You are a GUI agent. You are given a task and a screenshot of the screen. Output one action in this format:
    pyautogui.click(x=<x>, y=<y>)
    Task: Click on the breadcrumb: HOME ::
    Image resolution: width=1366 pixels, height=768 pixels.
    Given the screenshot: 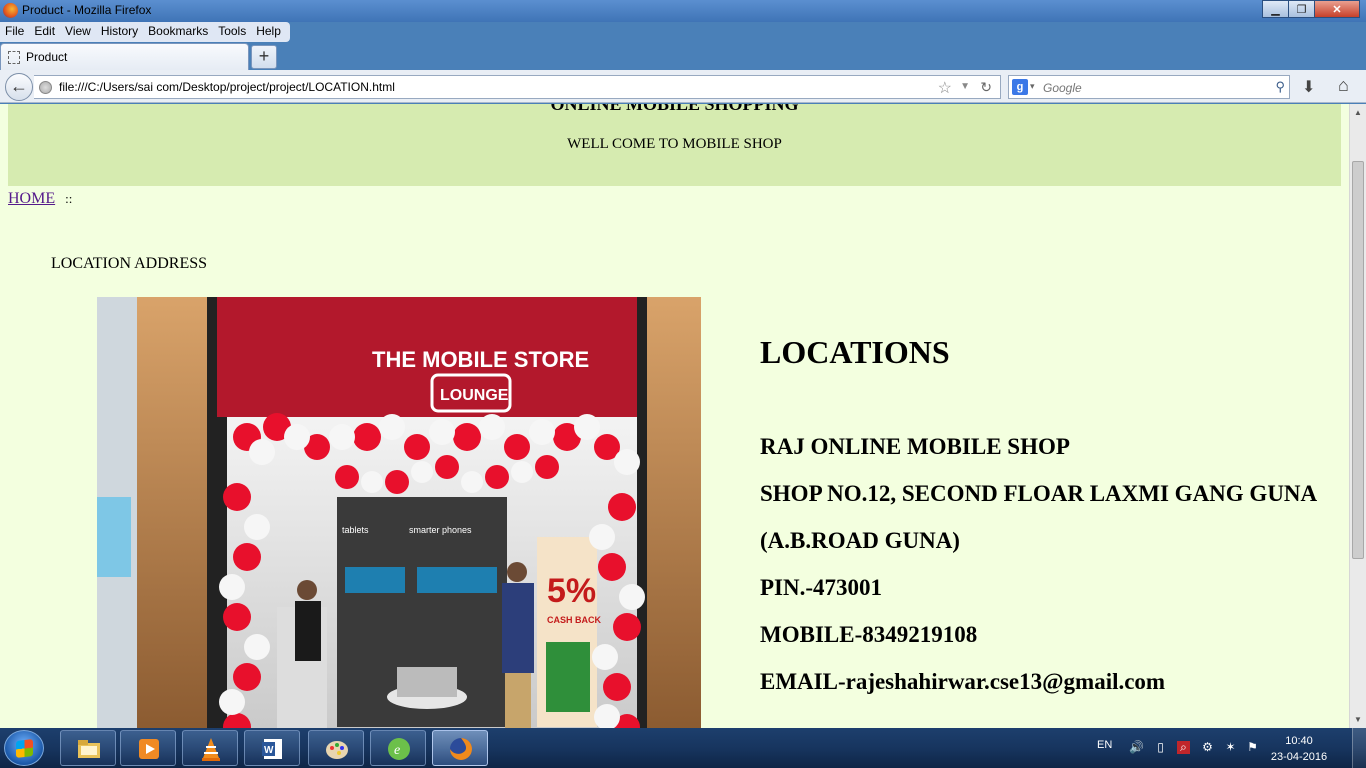 What is the action you would take?
    pyautogui.click(x=40, y=199)
    